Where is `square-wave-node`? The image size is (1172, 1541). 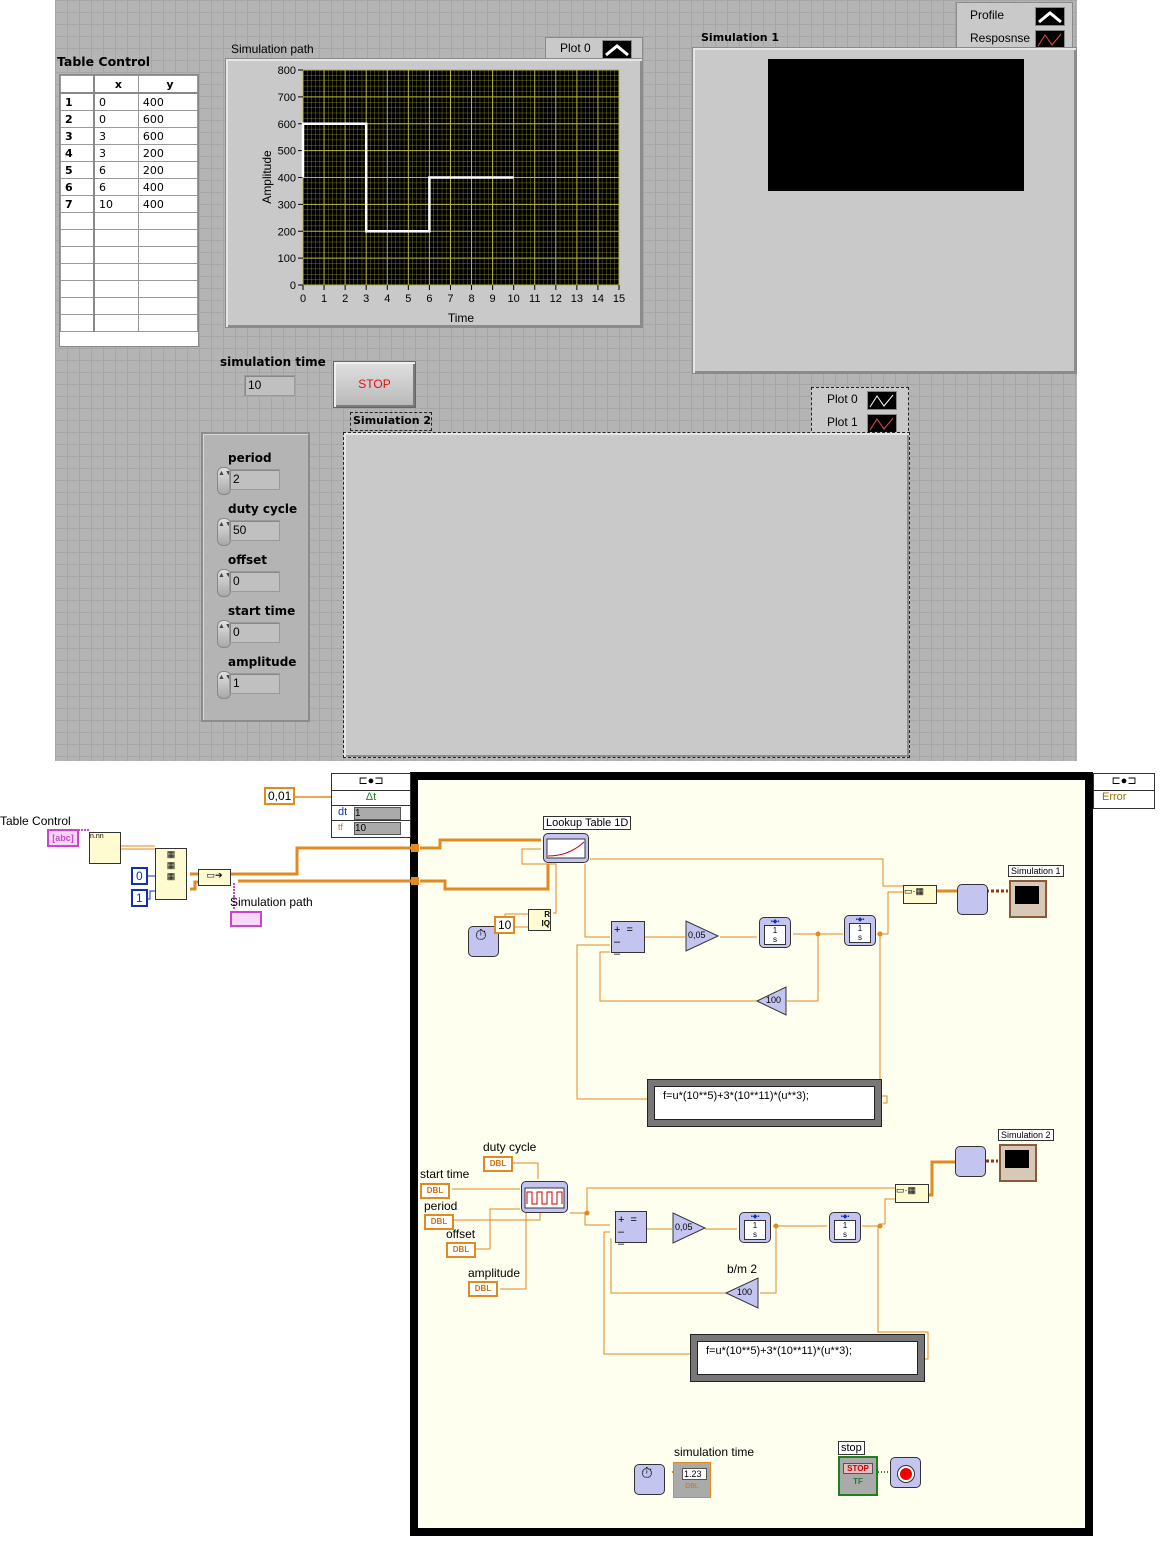
square-wave-node is located at coordinates (544, 1197).